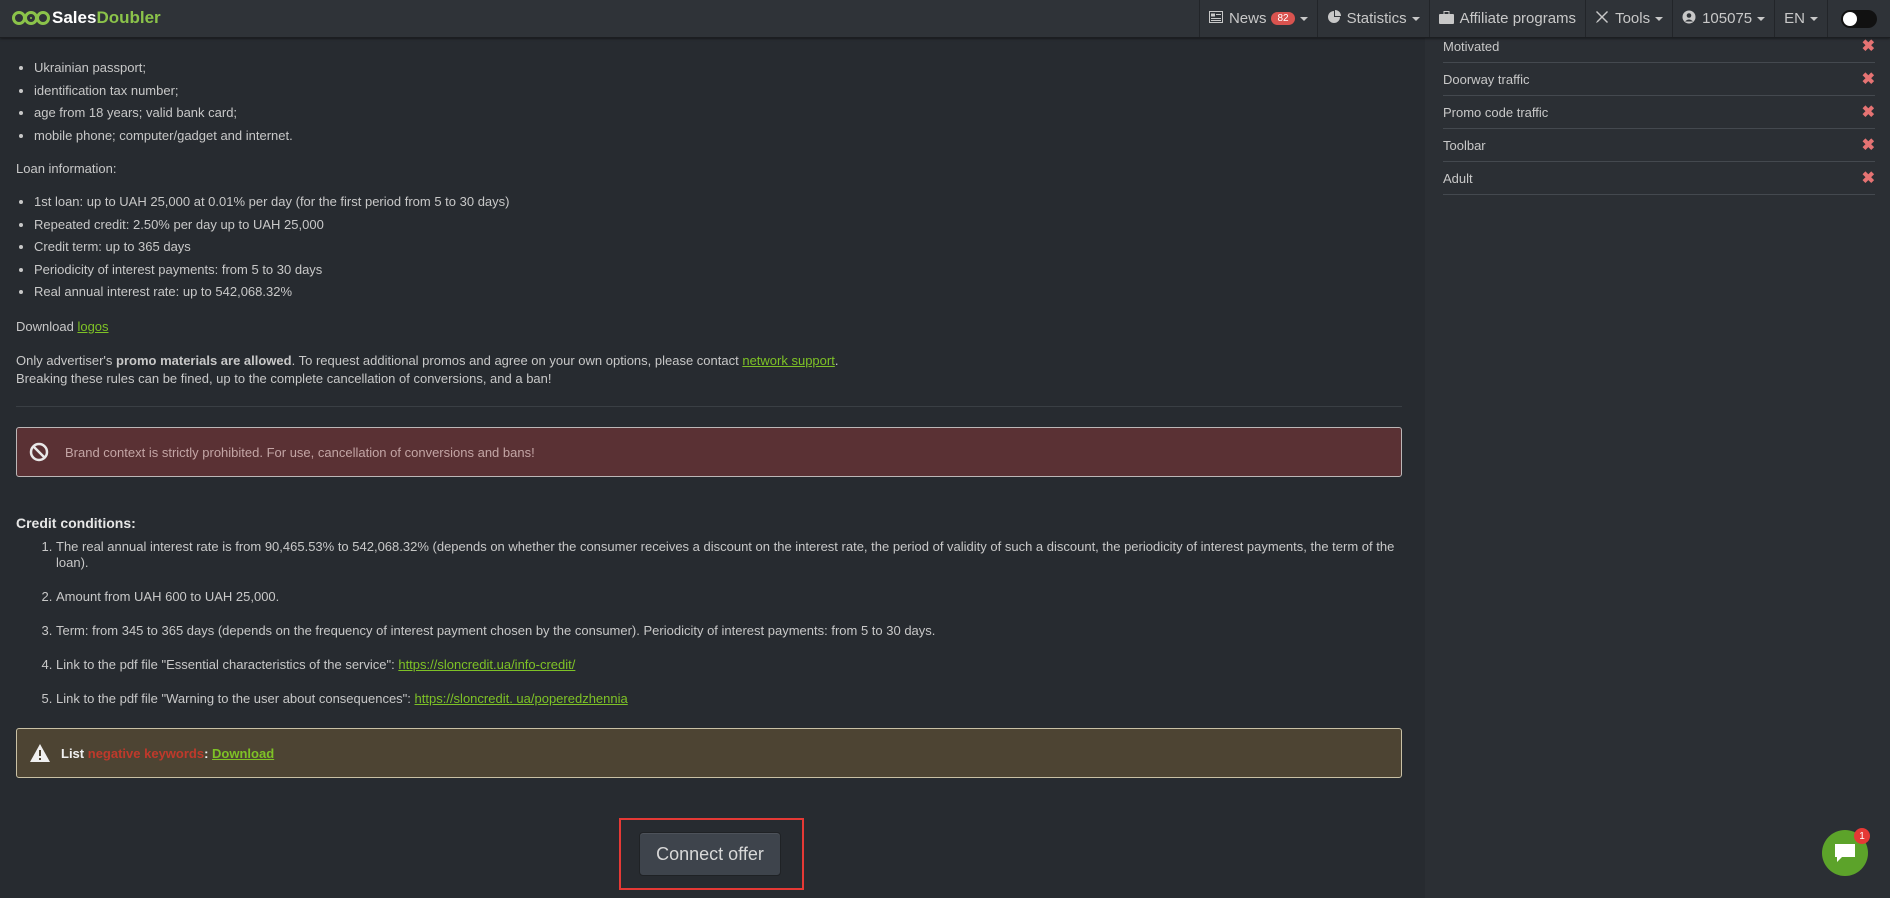 The image size is (1890, 898). I want to click on chat-unread-badge: 1, so click(1862, 836).